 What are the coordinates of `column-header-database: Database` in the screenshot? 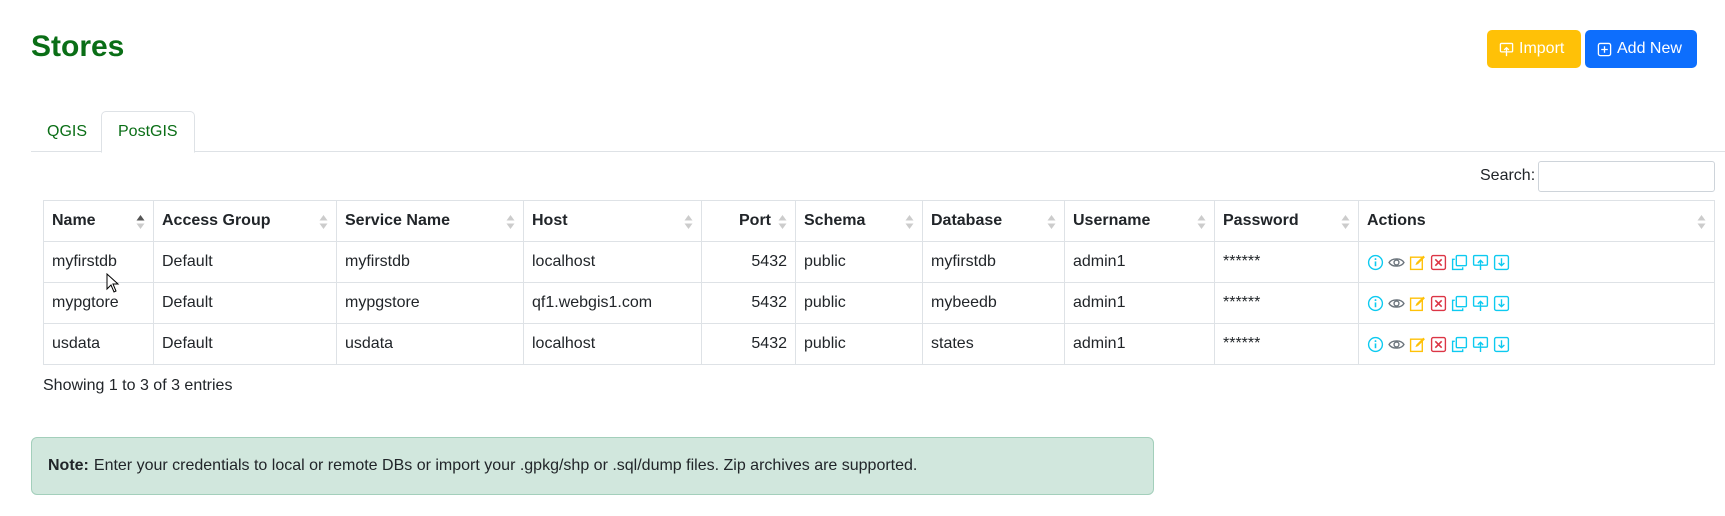 It's located at (993, 221).